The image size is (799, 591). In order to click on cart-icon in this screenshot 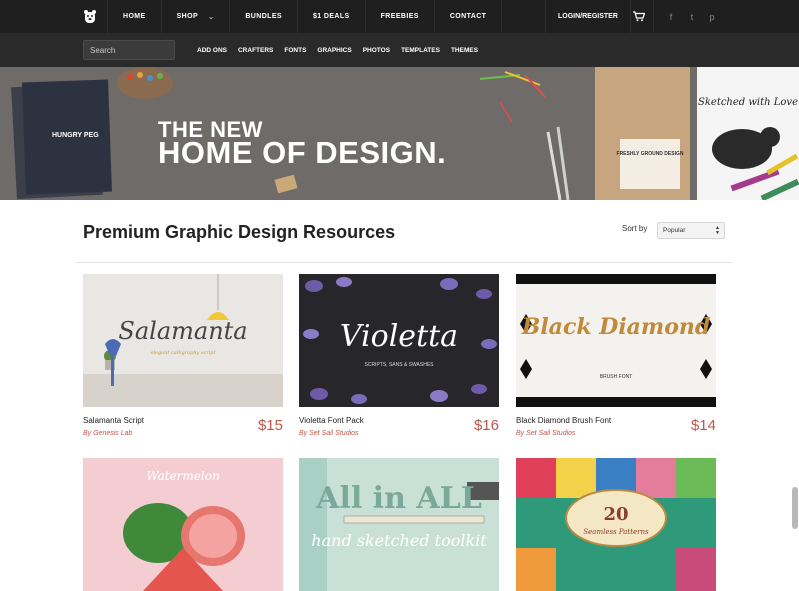, I will do `click(638, 16)`.